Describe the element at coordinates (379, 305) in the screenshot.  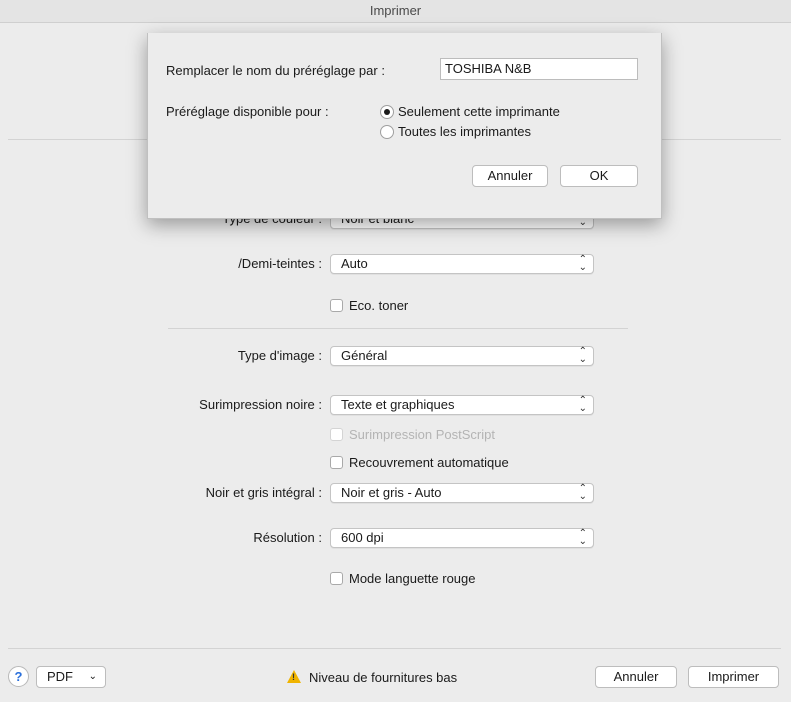
I see `eco-toner-label: Eco. toner` at that location.